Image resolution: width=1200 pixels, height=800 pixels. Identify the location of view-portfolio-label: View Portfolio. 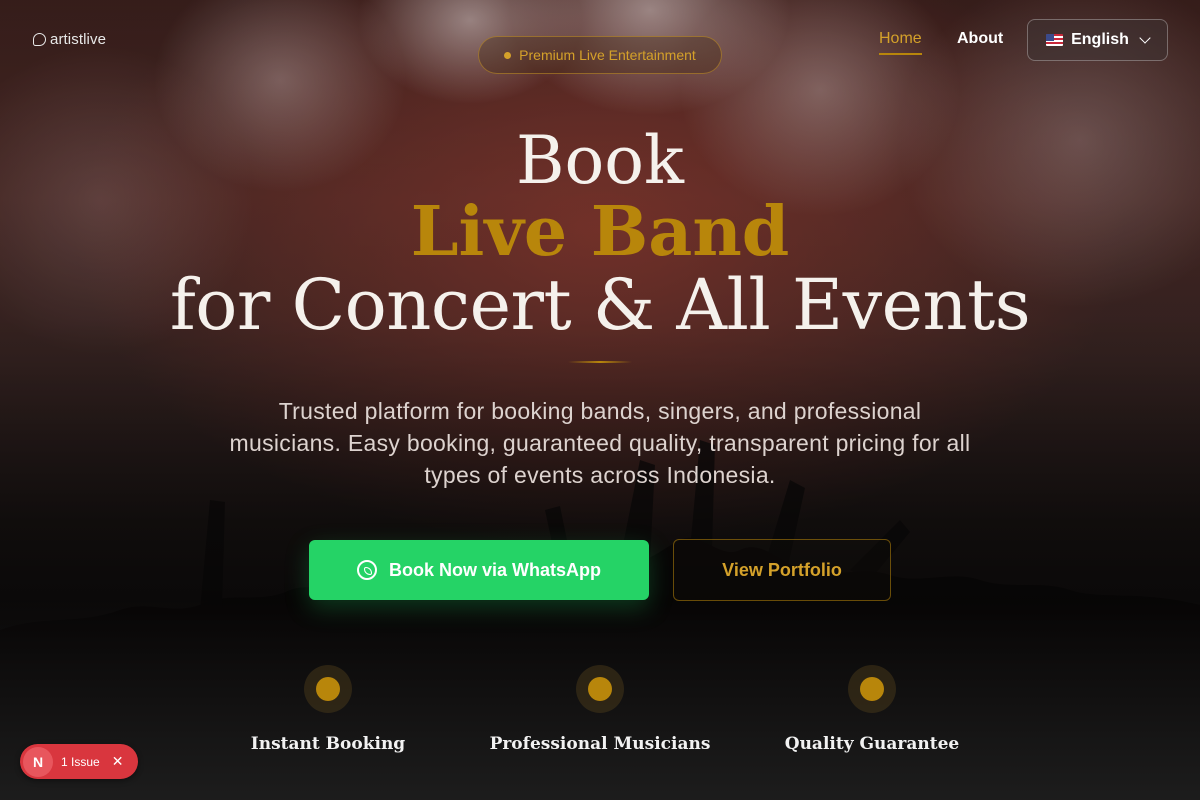
(782, 569).